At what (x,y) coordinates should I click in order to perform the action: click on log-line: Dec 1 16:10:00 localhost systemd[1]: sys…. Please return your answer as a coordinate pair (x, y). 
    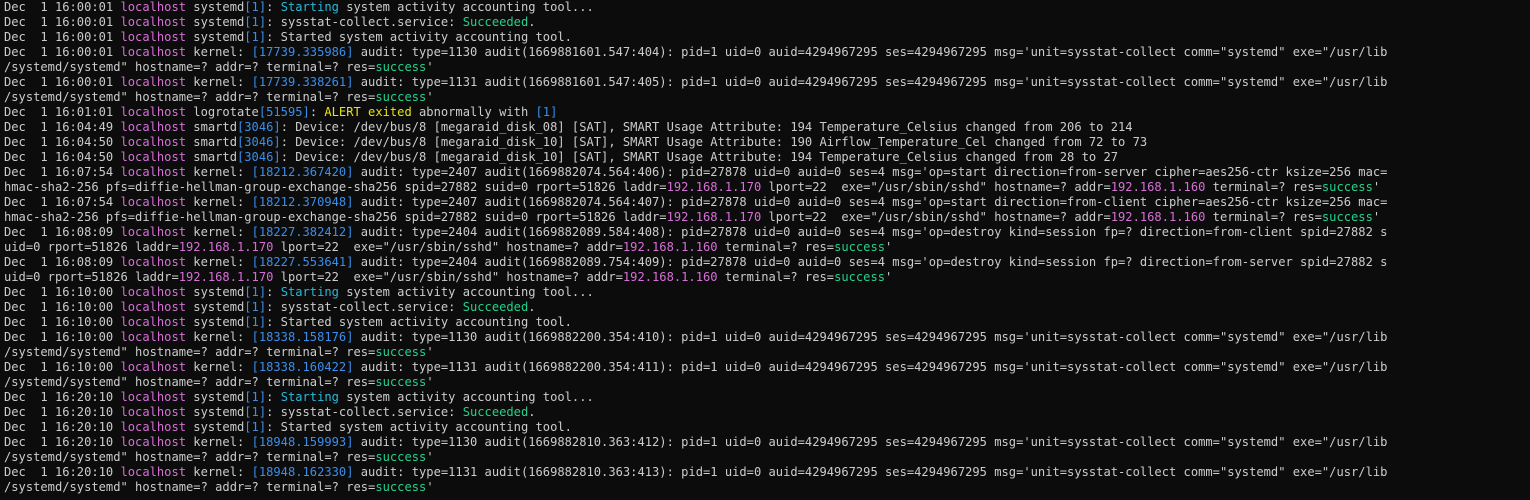
    Looking at the image, I should click on (767, 307).